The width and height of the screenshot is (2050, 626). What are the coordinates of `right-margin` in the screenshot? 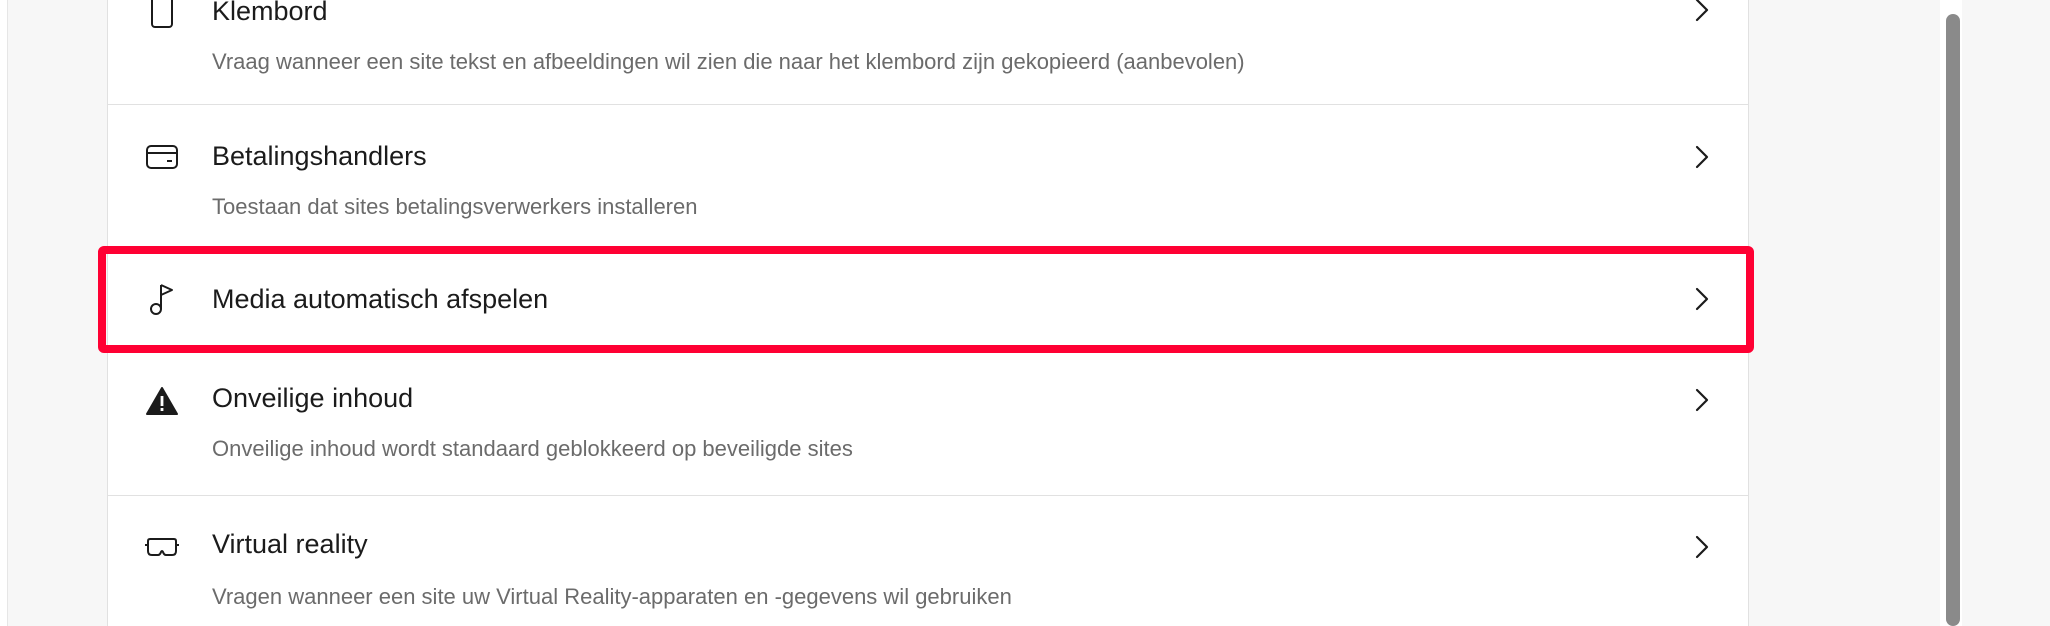 It's located at (2006, 313).